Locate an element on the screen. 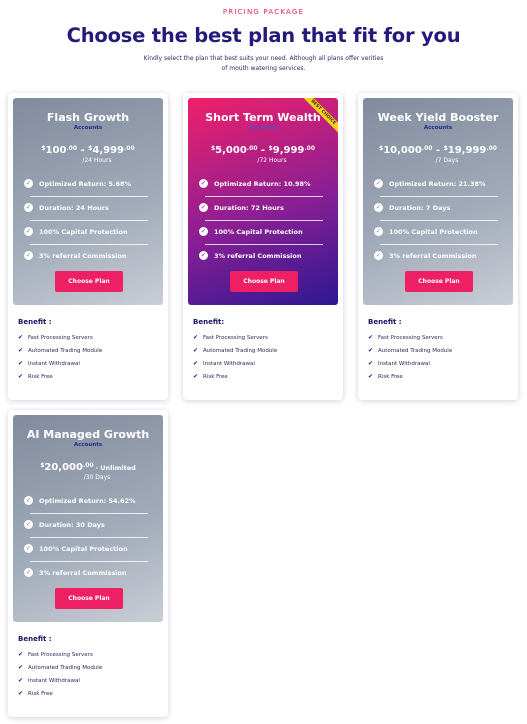 The image size is (527, 724). pricing-eyebrow: PRICING PACKAGE is located at coordinates (263, 12).